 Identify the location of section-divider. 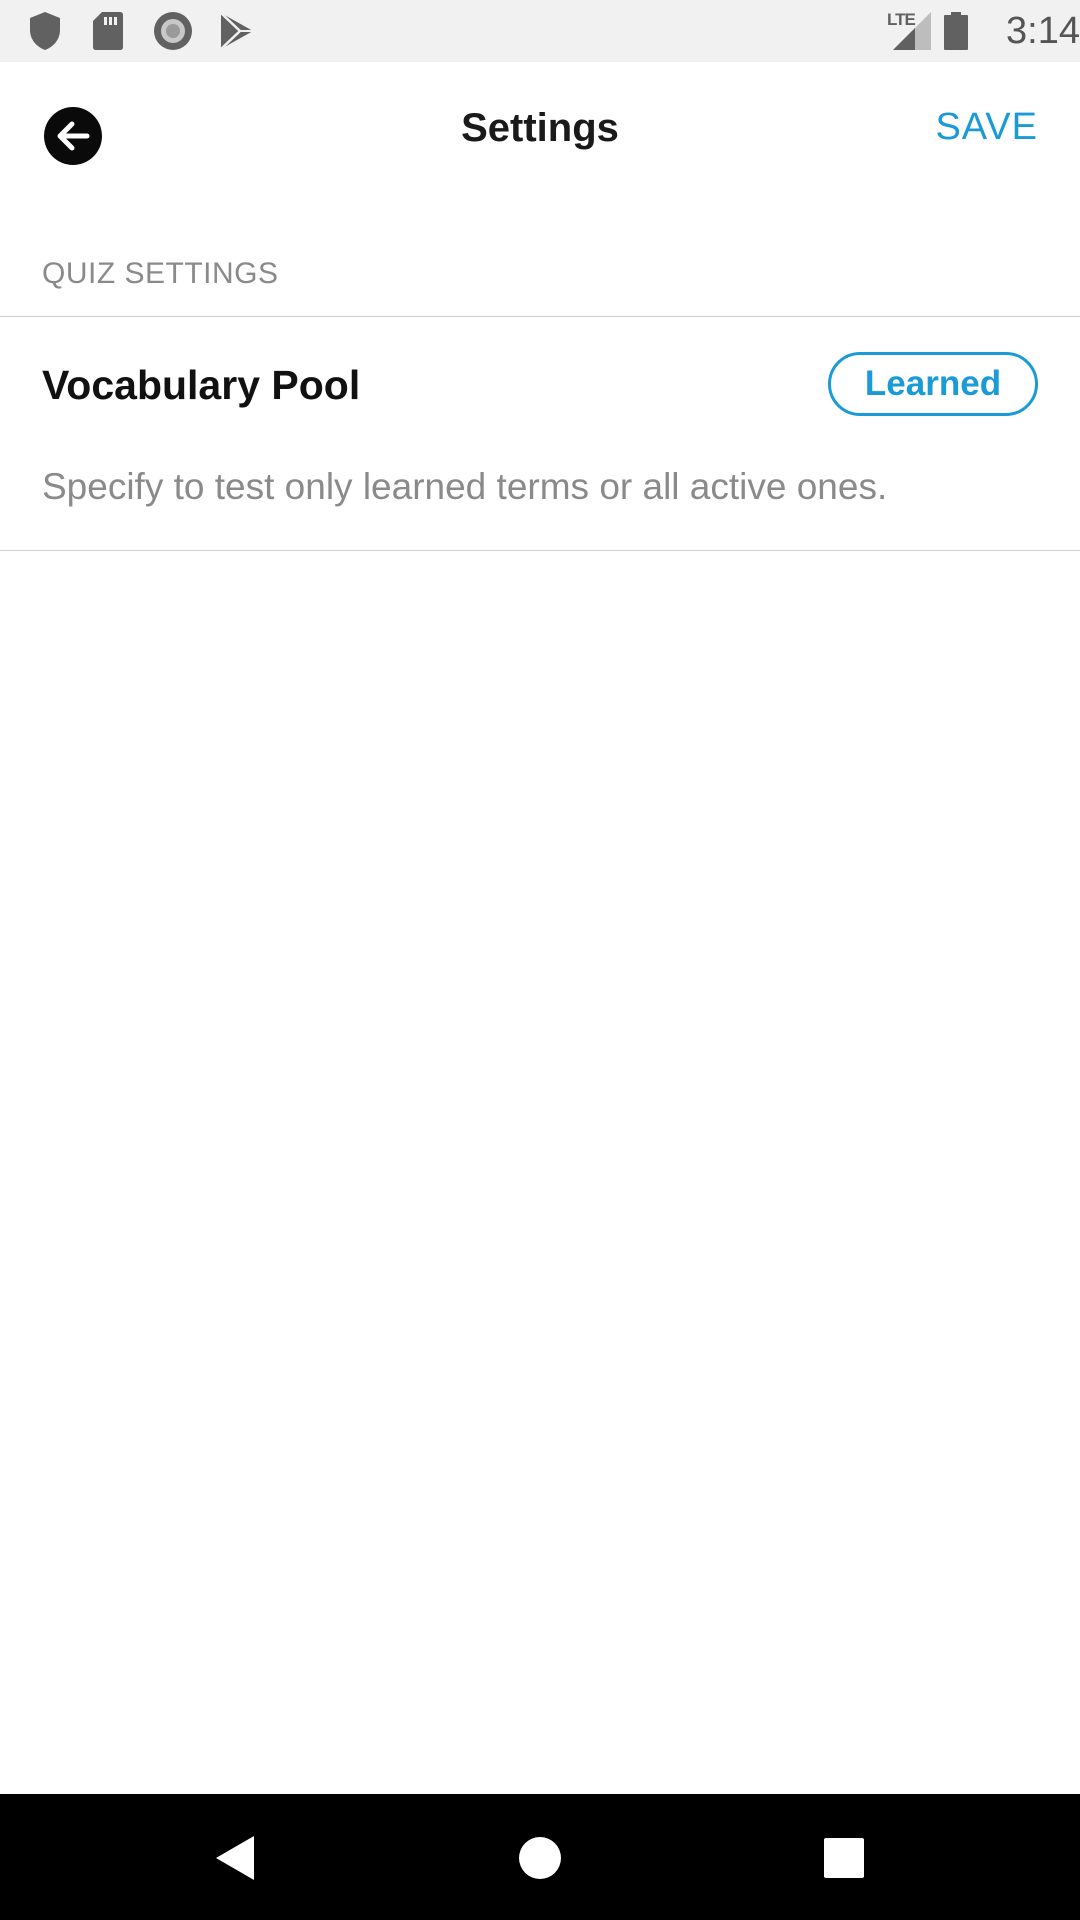
(540, 316).